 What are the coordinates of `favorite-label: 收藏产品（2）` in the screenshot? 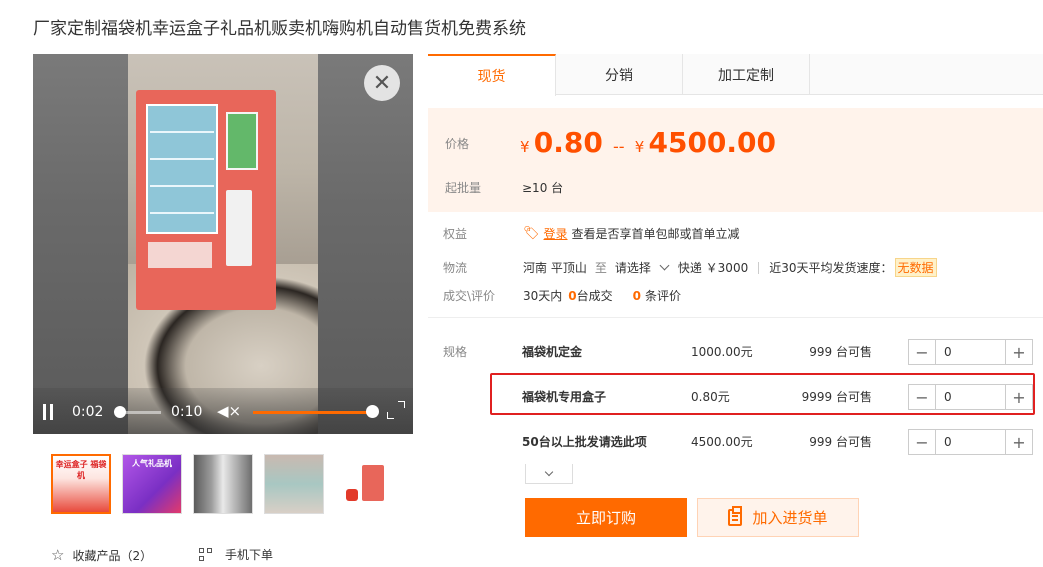 It's located at (112, 555).